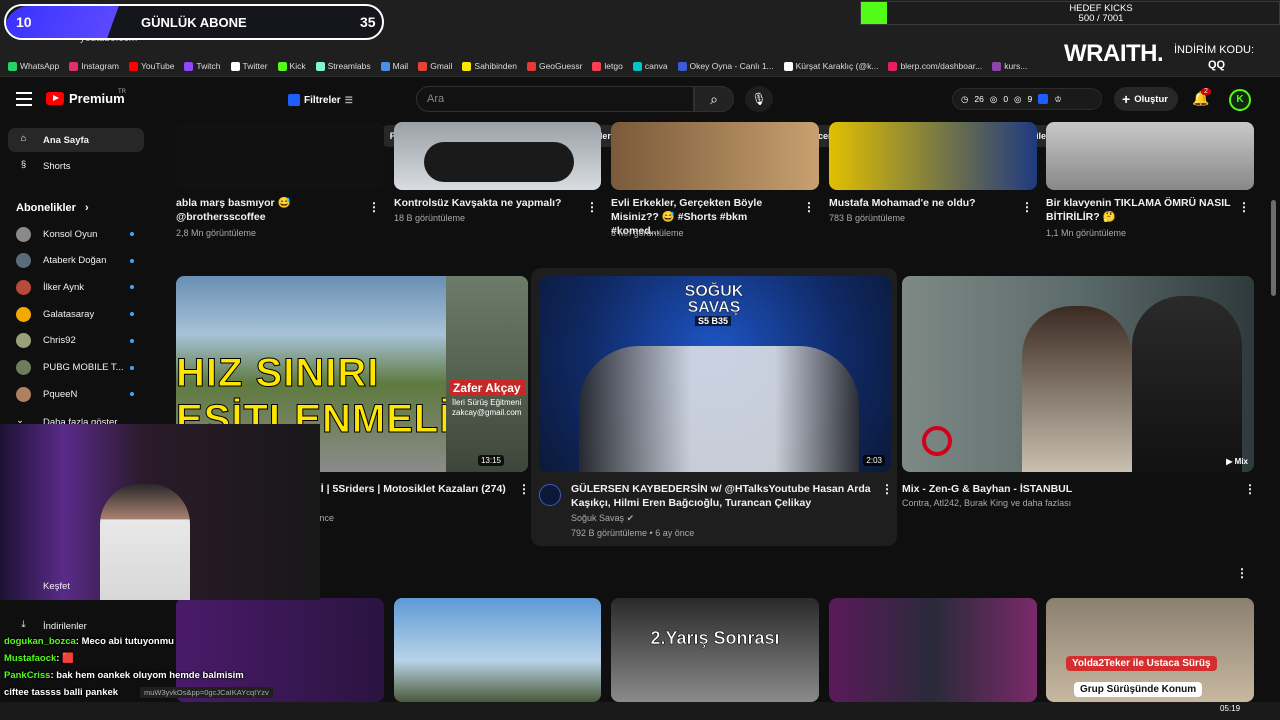 The width and height of the screenshot is (1280, 720). What do you see at coordinates (921, 203) in the screenshot?
I see `video-title: Mustafa Mohamad'e ne oldu?` at bounding box center [921, 203].